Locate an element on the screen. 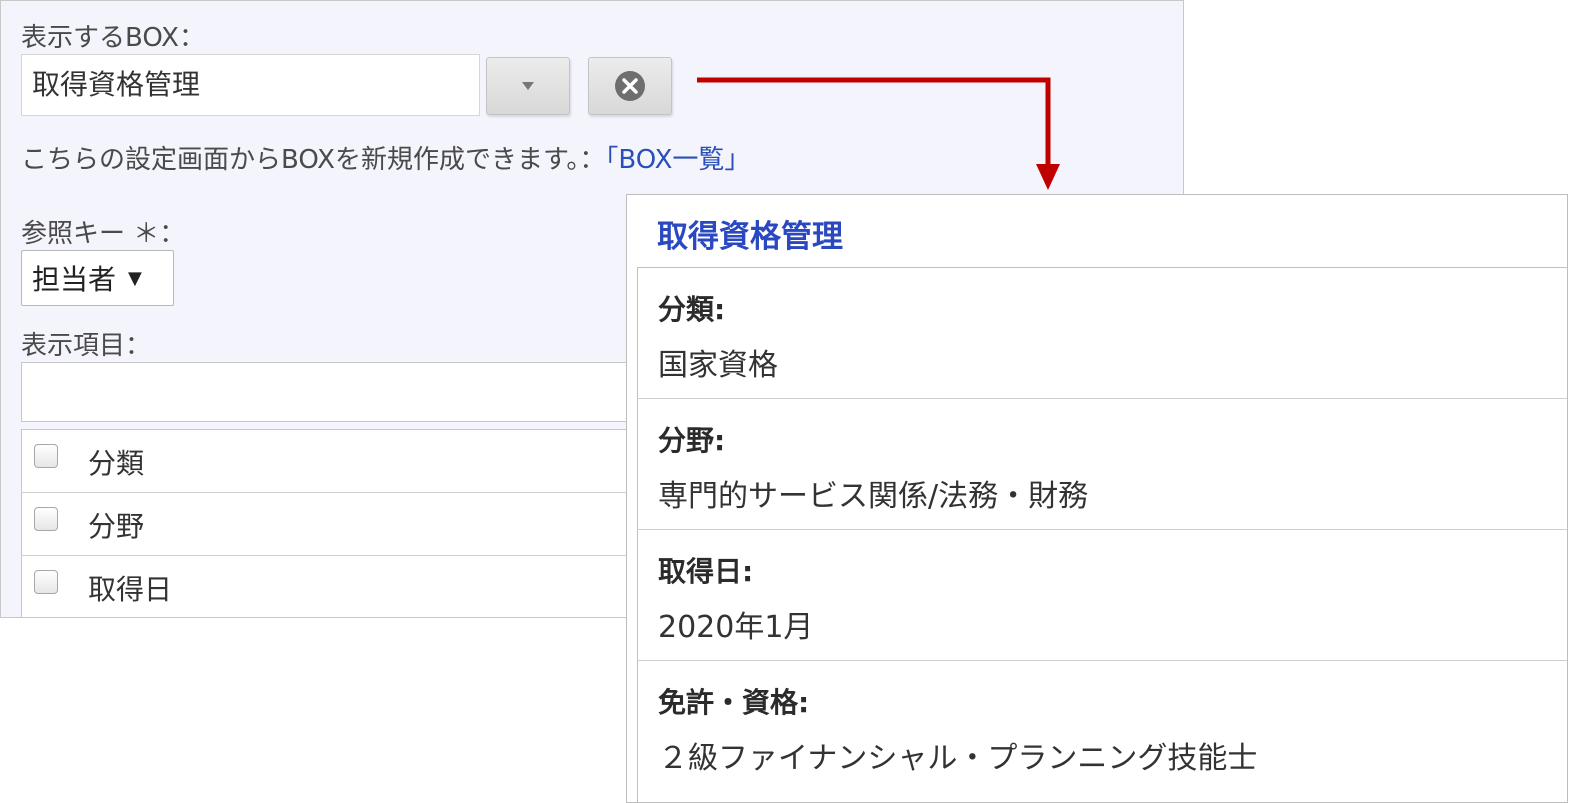 The height and width of the screenshot is (803, 1583). field-label: 分野: is located at coordinates (692, 440).